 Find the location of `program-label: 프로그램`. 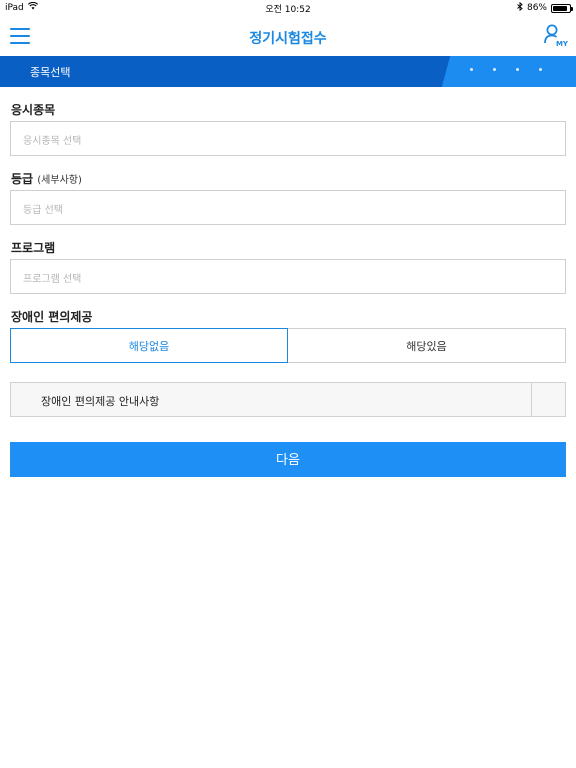

program-label: 프로그램 is located at coordinates (33, 248).